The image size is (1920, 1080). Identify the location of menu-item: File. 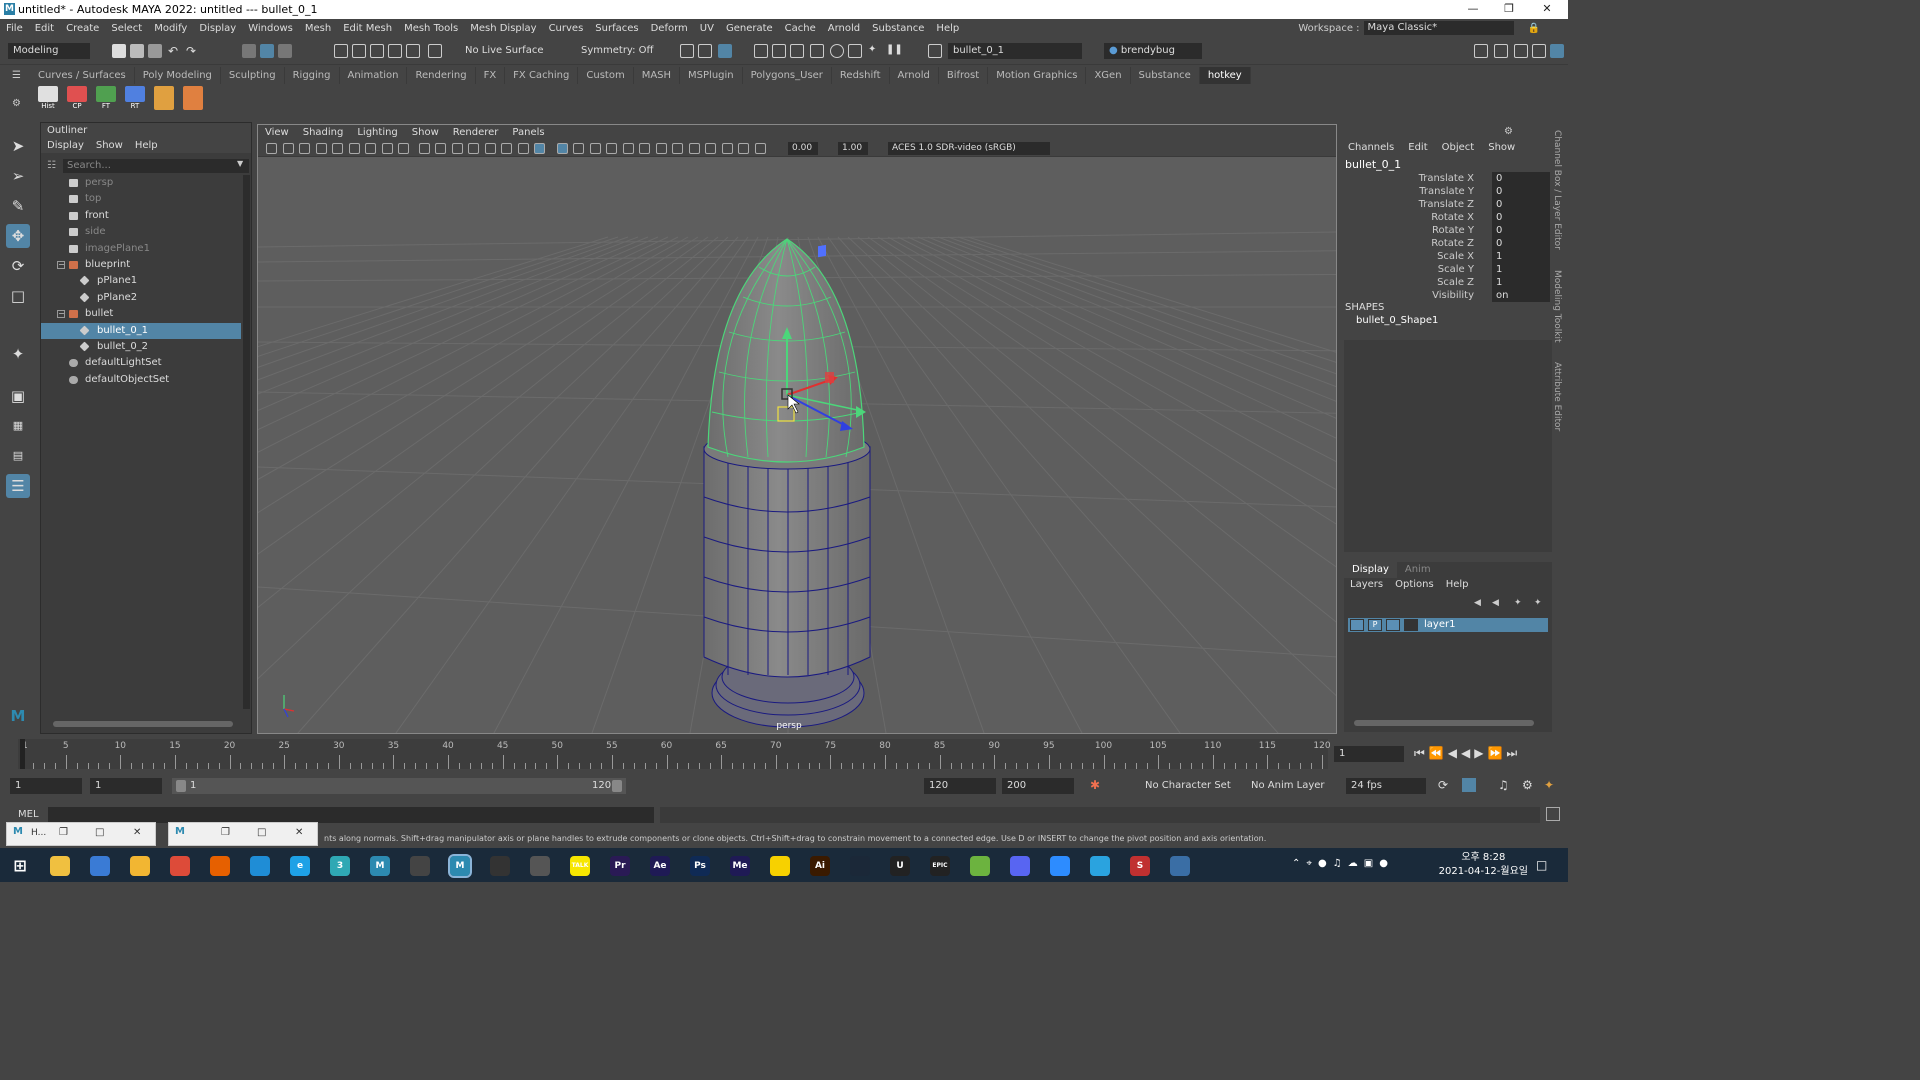
(14, 28).